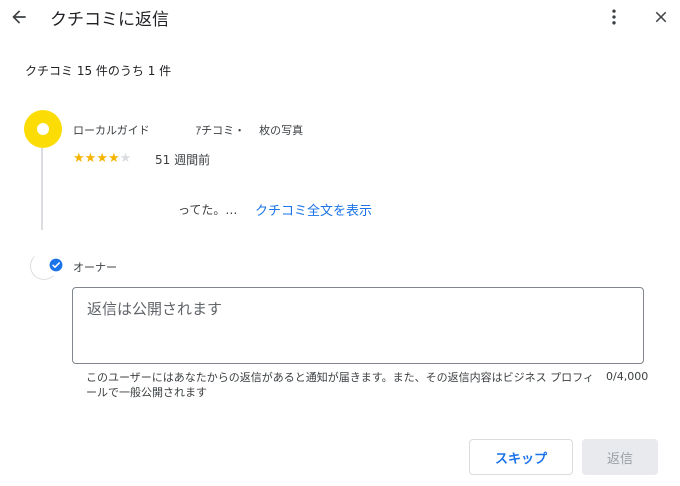 The height and width of the screenshot is (486, 680). I want to click on star-empty-icon: ★, so click(125, 158).